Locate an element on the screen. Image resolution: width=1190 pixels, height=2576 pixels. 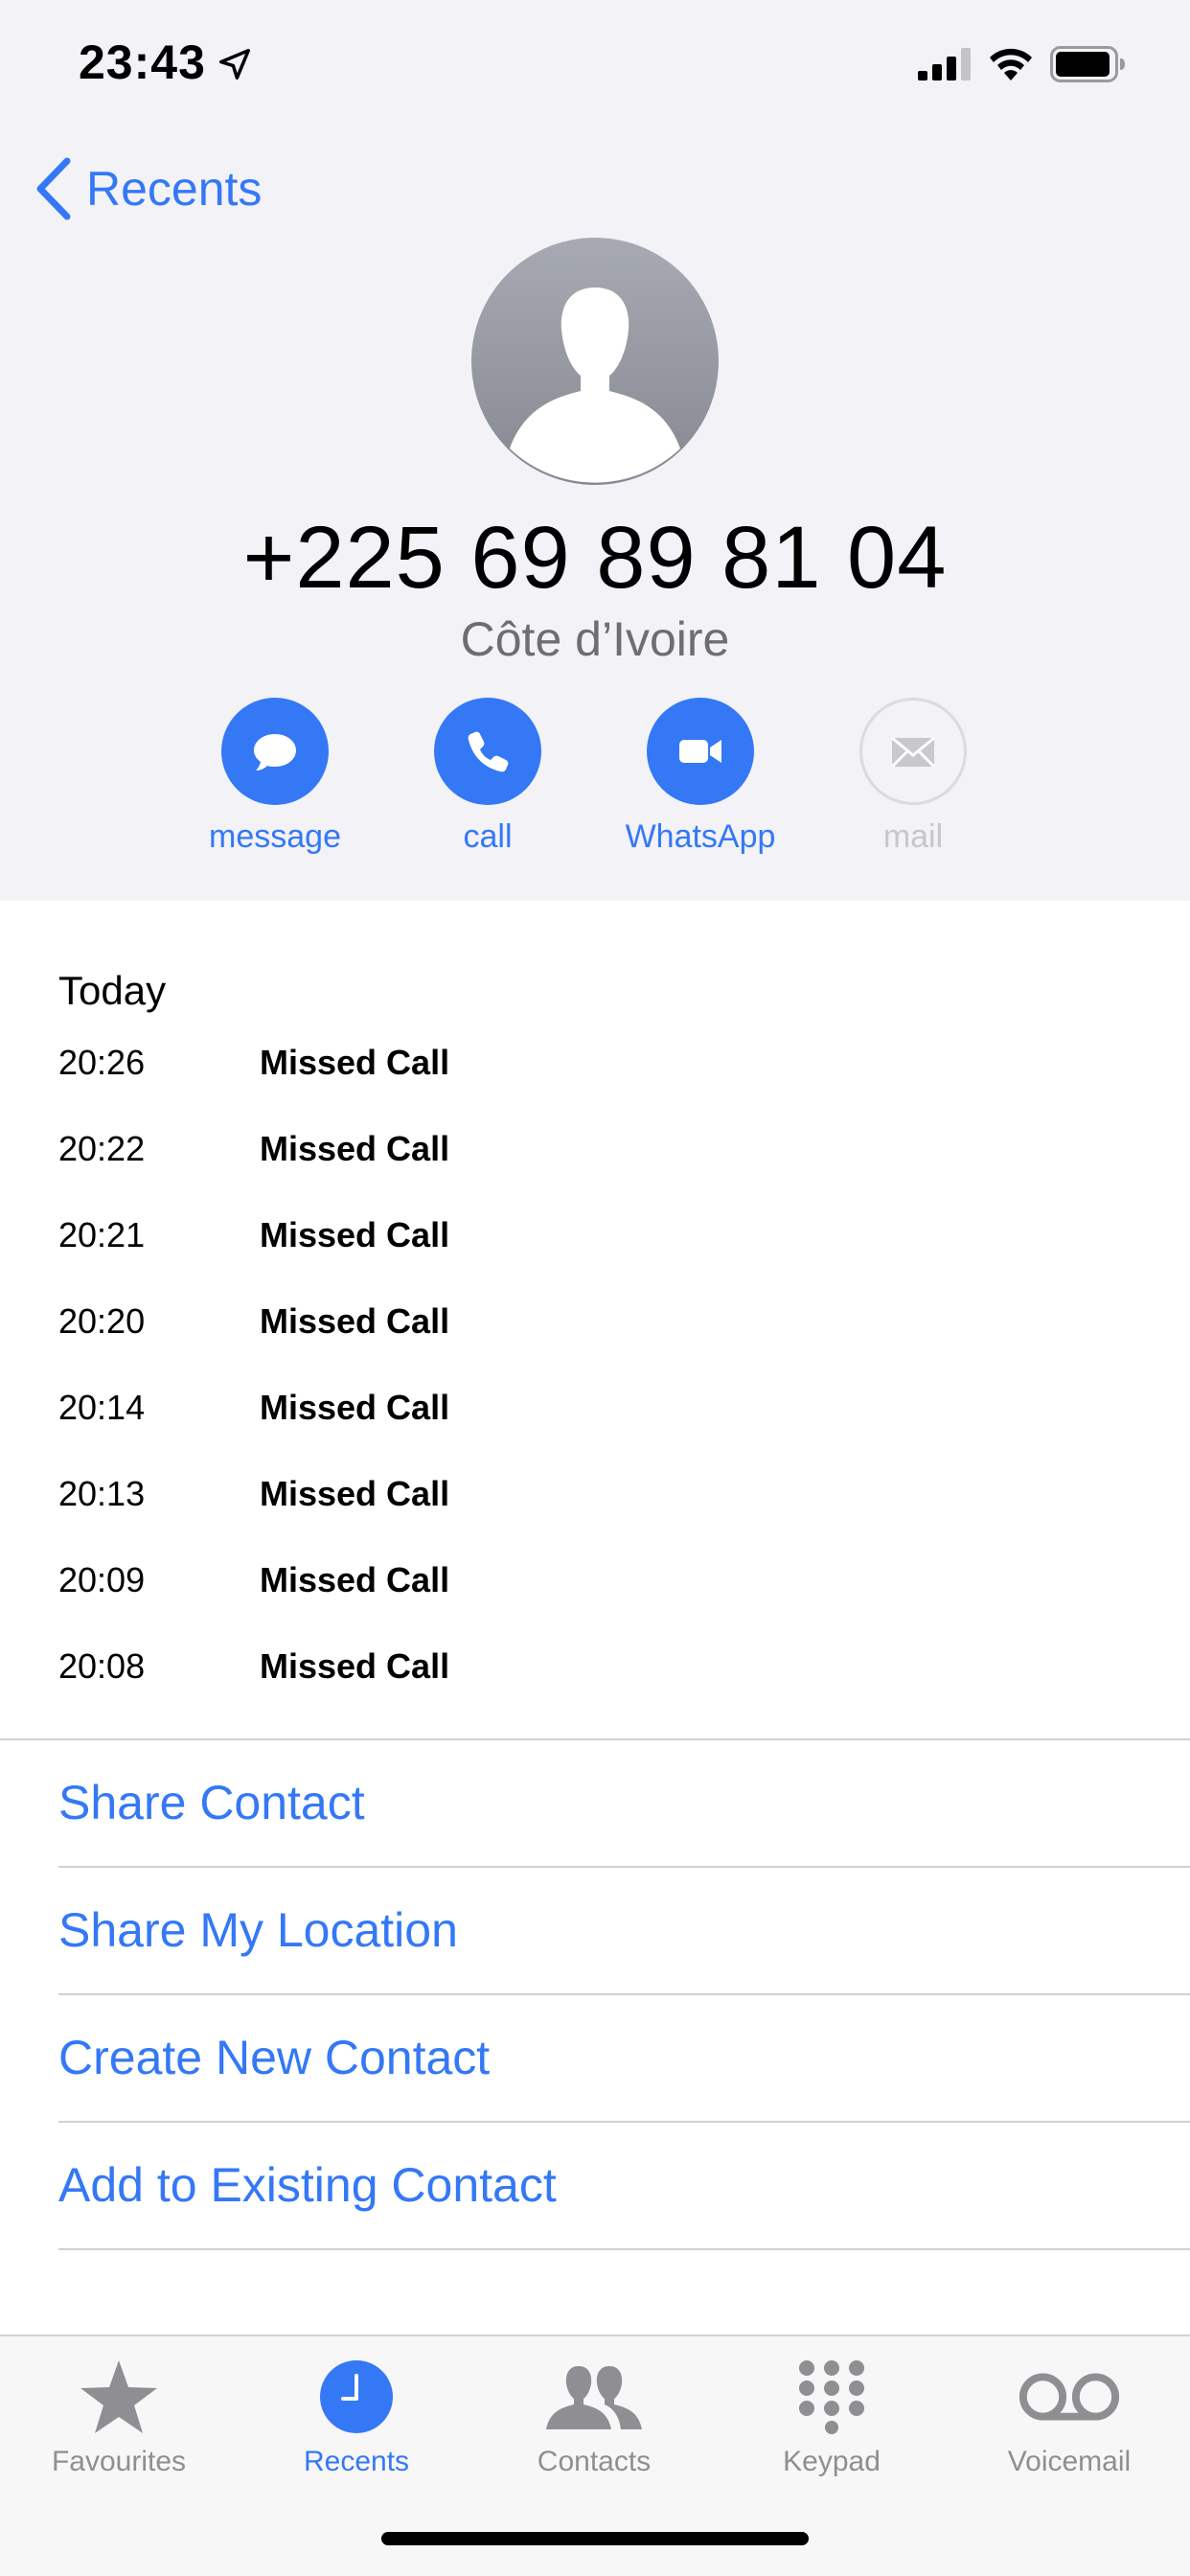
clock-icon is located at coordinates (357, 2396).